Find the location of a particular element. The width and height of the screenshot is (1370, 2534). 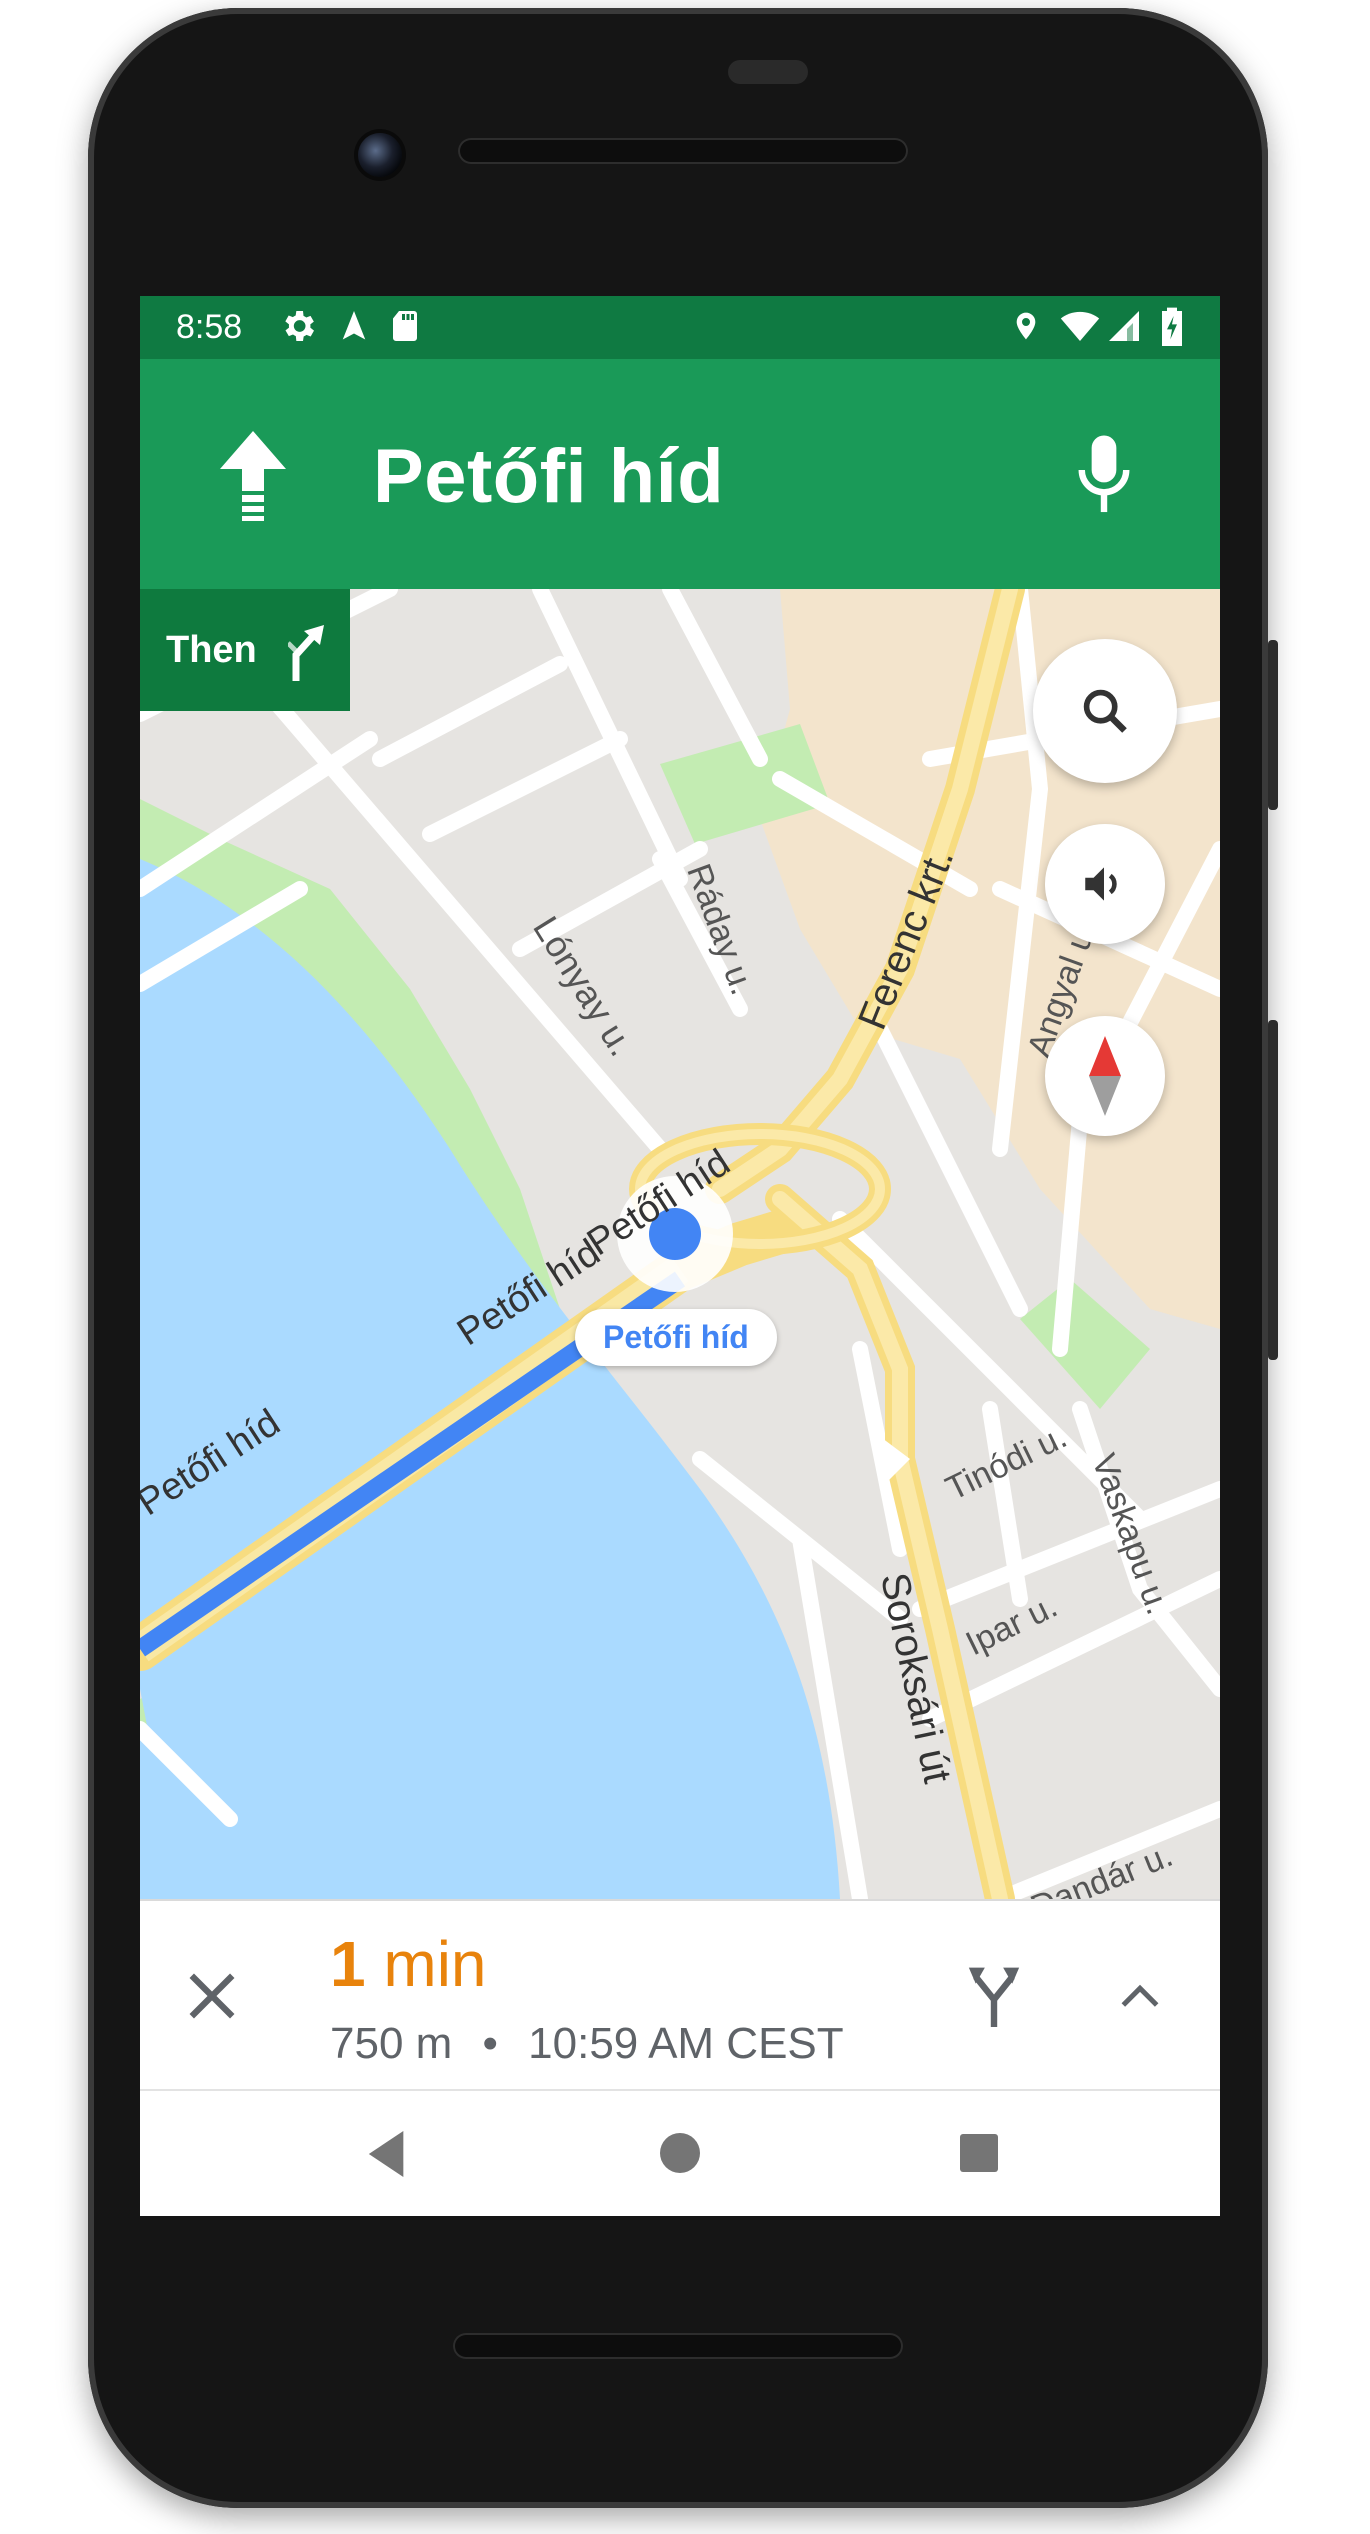

compass-button is located at coordinates (1105, 1076).